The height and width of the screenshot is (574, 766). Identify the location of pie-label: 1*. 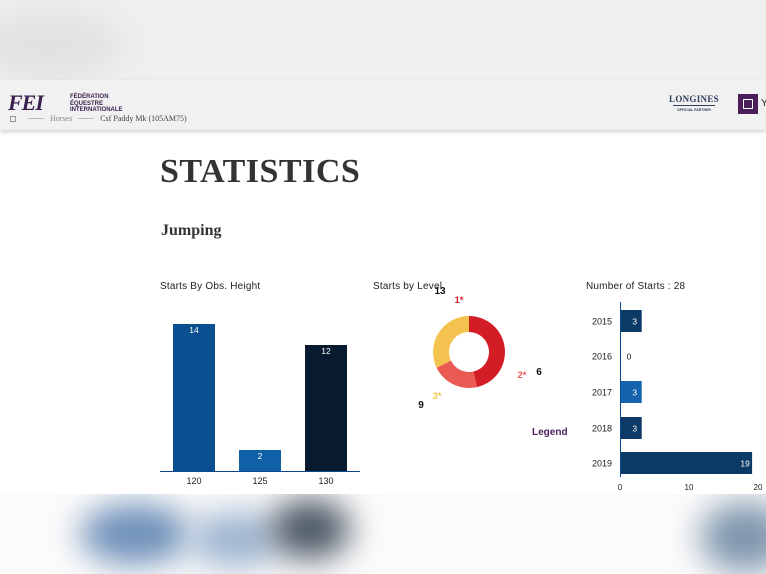
(459, 300).